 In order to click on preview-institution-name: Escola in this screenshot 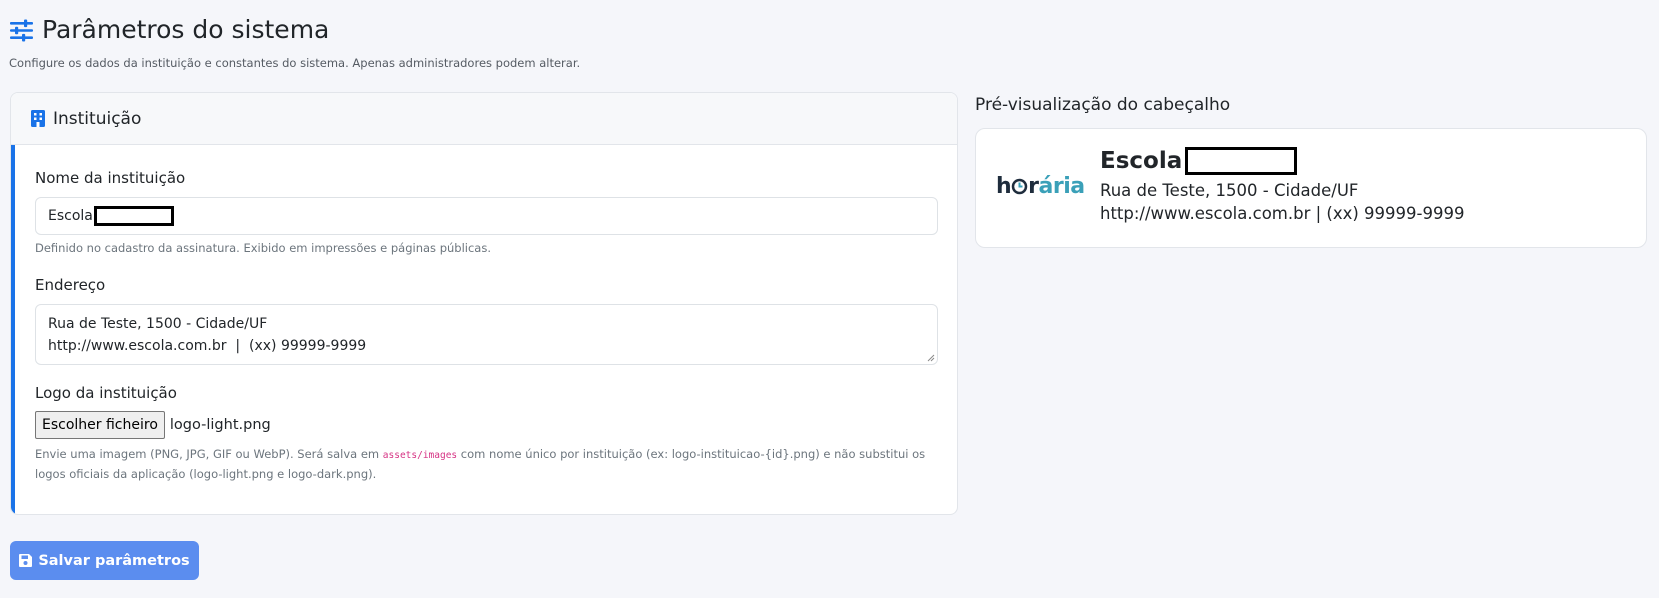, I will do `click(1199, 161)`.